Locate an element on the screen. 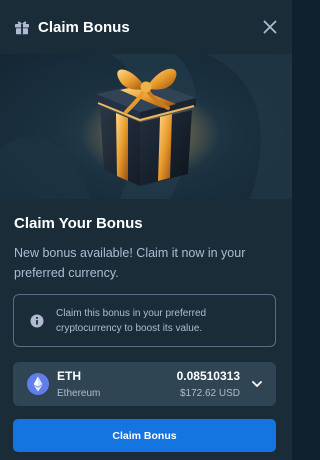 Image resolution: width=320 pixels, height=460 pixels. close-icon is located at coordinates (270, 27).